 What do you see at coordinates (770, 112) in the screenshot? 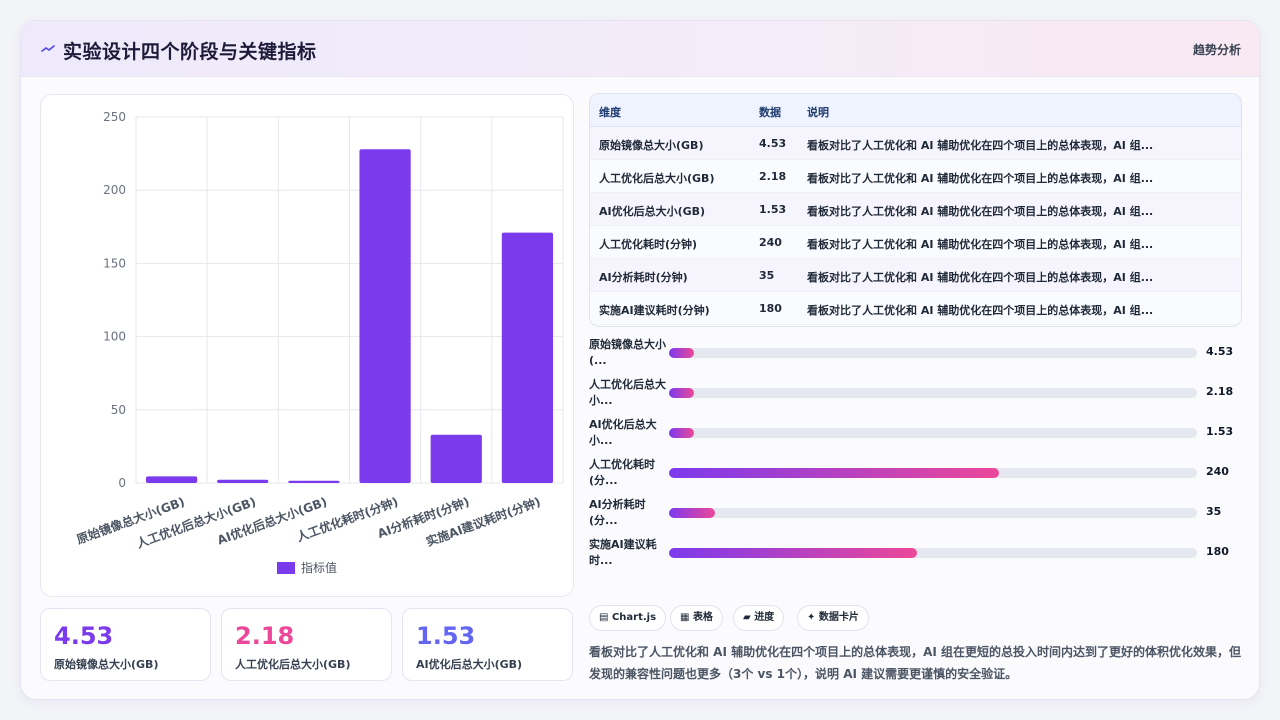
I see `table-header-data: 数据` at bounding box center [770, 112].